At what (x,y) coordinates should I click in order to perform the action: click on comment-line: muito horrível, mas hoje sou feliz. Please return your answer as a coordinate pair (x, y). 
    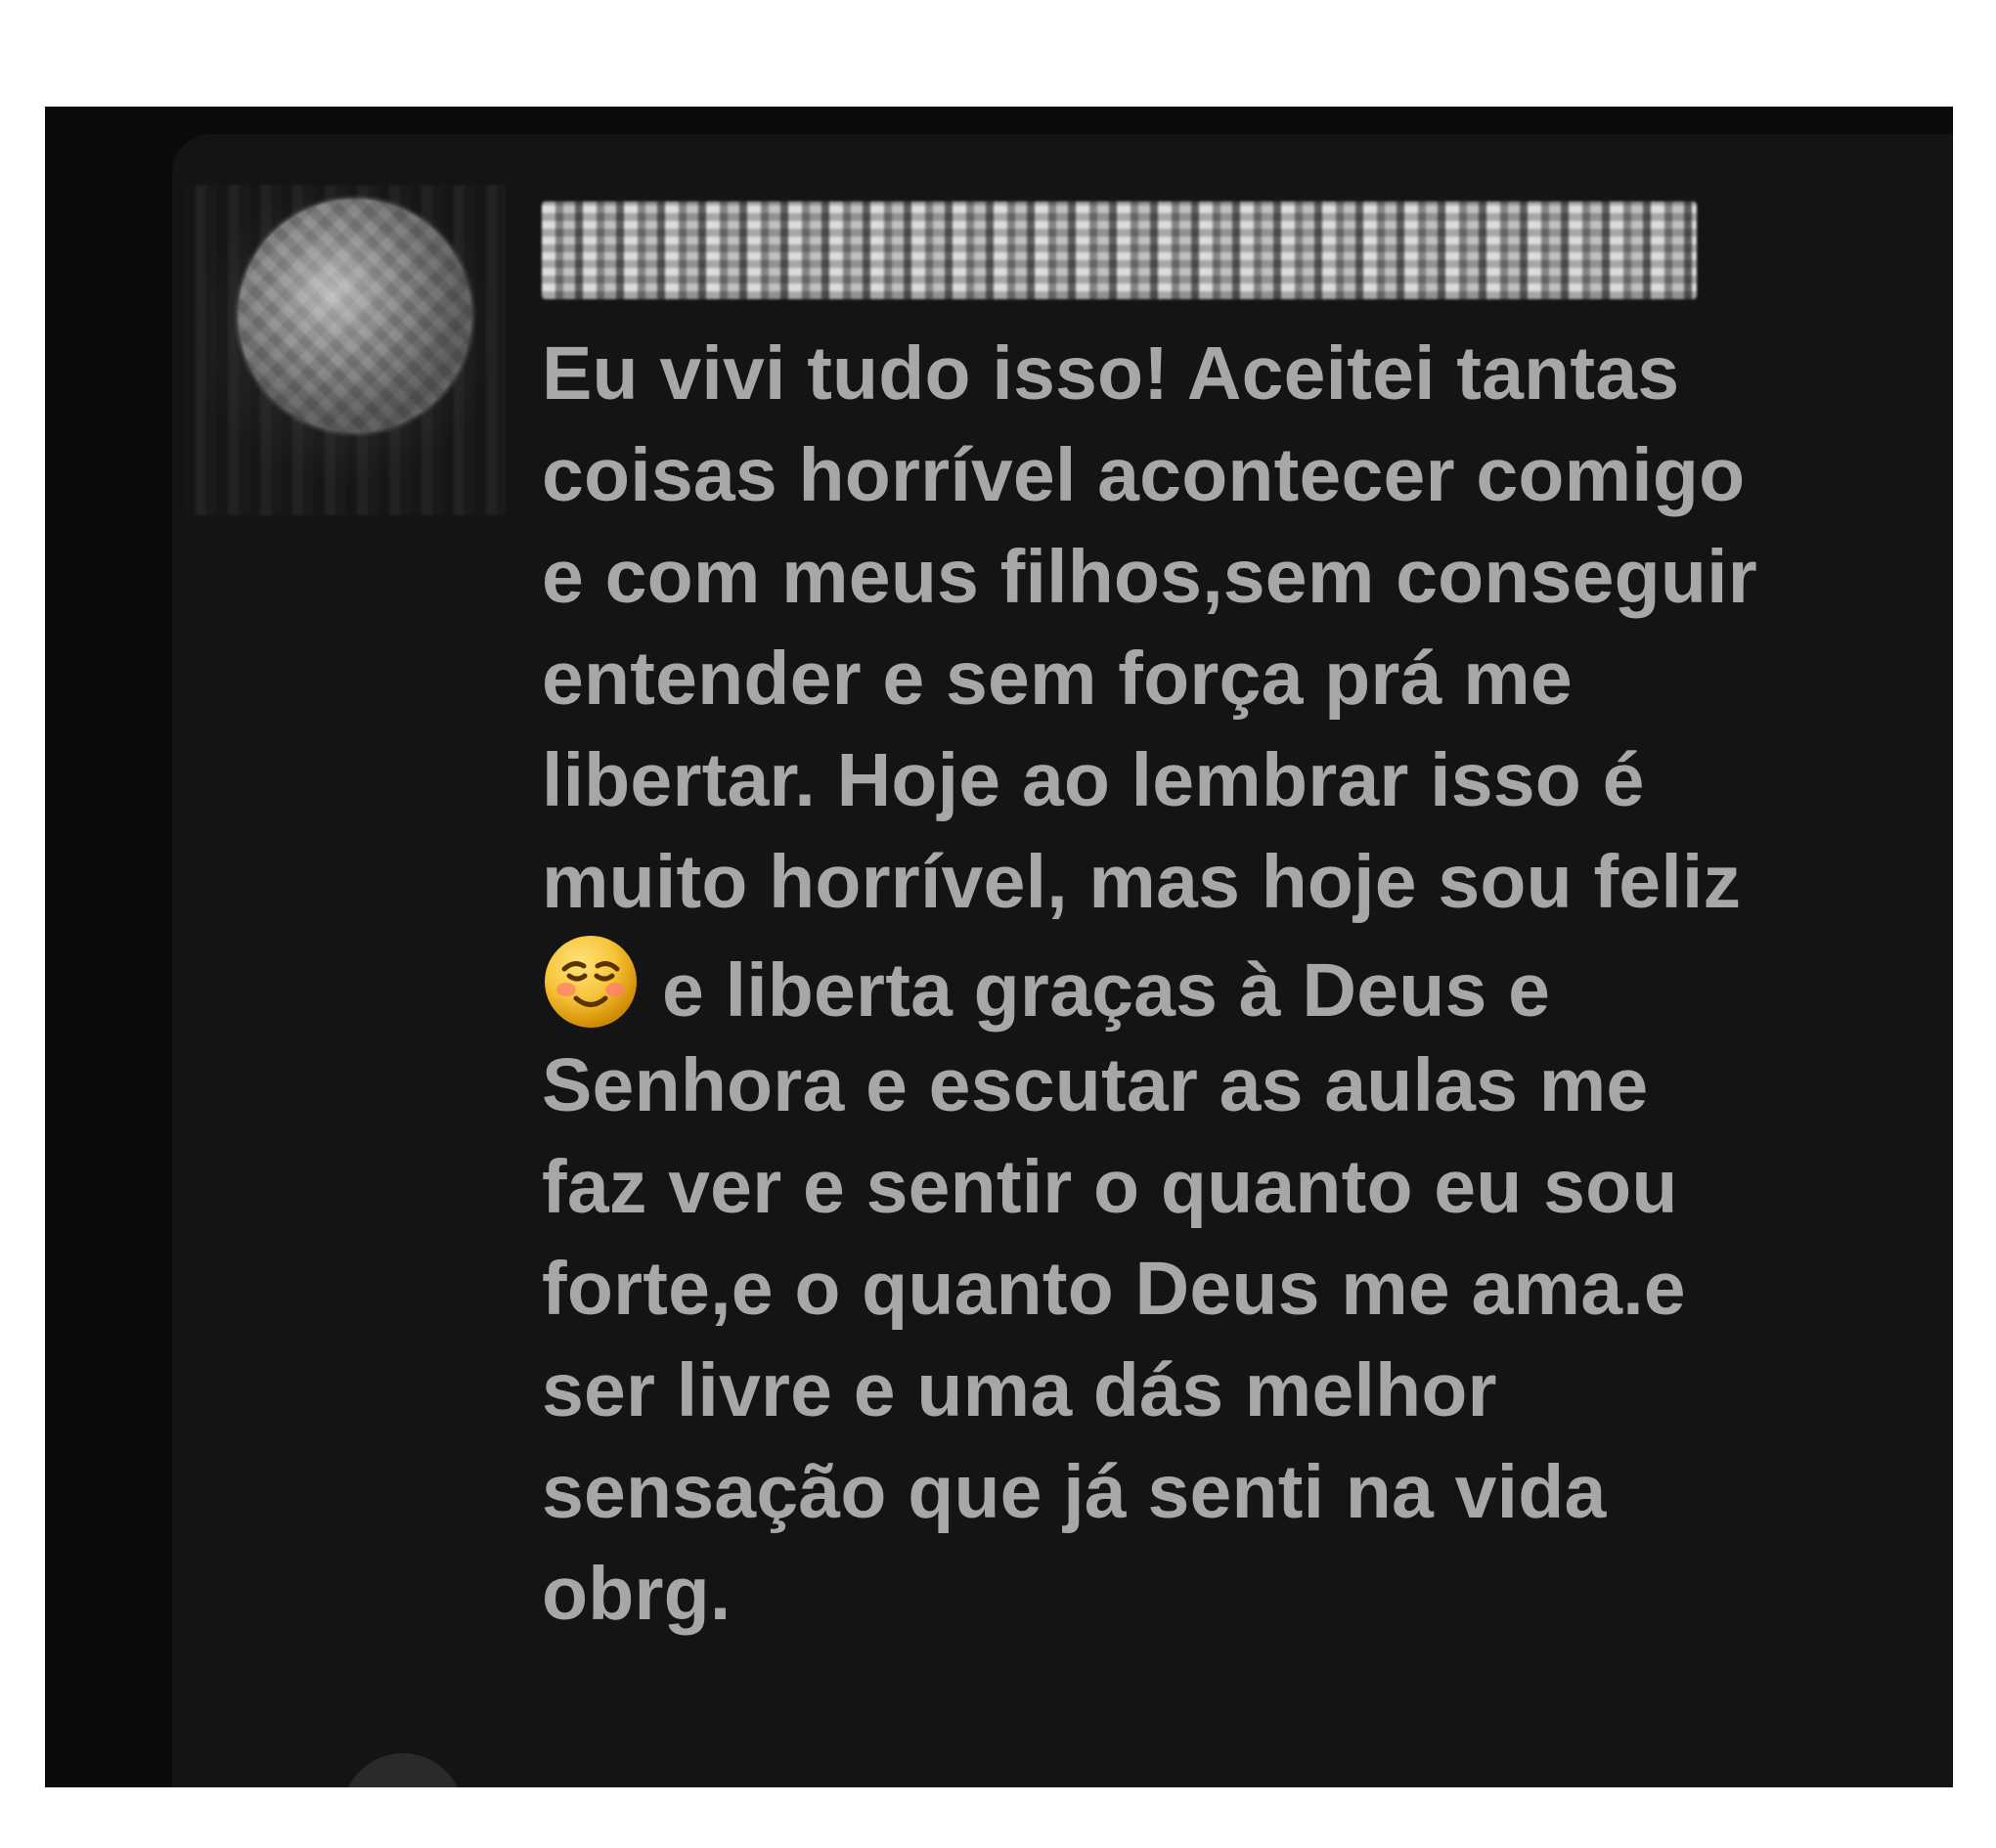
    Looking at the image, I should click on (1142, 882).